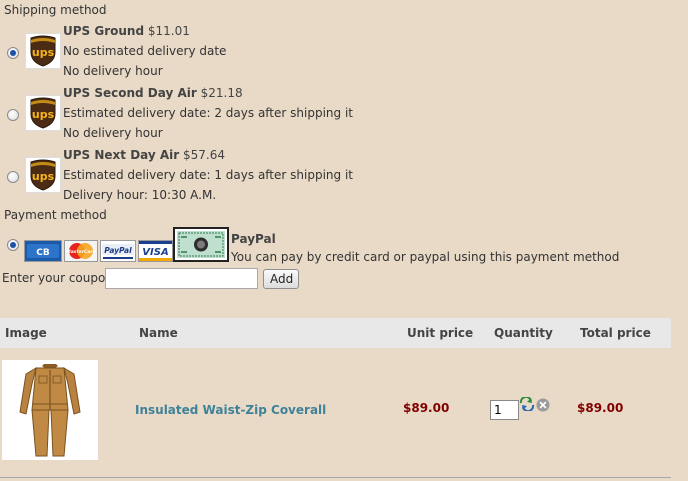 This screenshot has height=481, width=688. Describe the element at coordinates (204, 155) in the screenshot. I see `shipping-option-price: $57.64` at that location.